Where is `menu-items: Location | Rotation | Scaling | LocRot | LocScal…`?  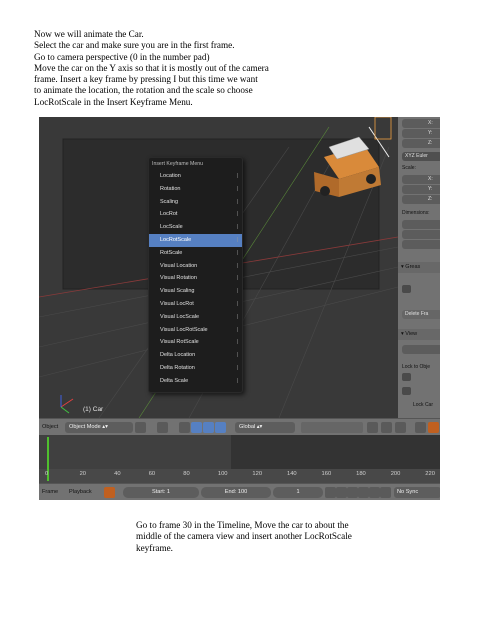 menu-items: Location | Rotation | Scaling | LocRot | LocScal… is located at coordinates (195, 279).